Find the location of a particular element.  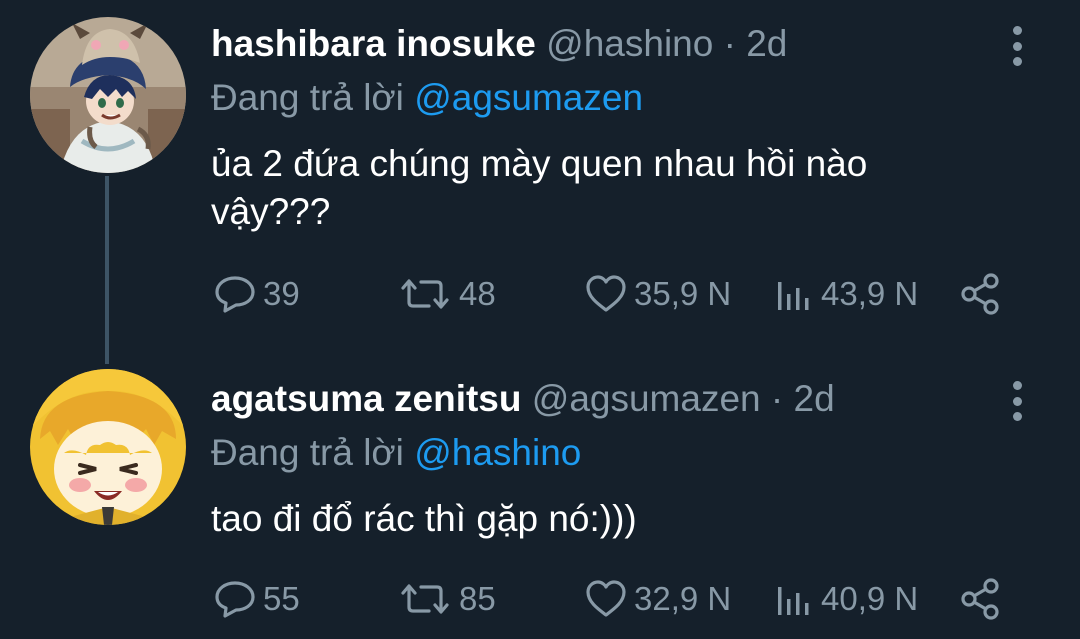

reply-count: 39 is located at coordinates (281, 293).